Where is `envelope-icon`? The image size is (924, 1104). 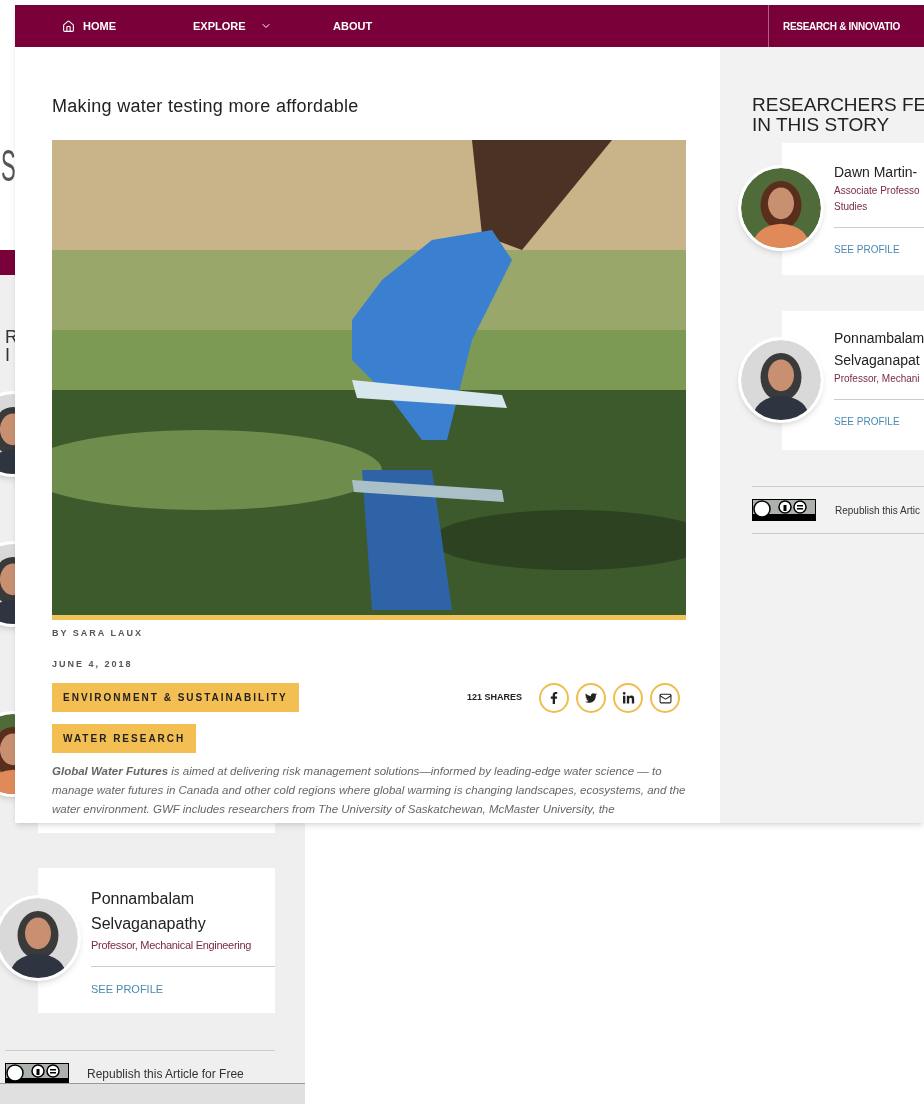
envelope-icon is located at coordinates (665, 698).